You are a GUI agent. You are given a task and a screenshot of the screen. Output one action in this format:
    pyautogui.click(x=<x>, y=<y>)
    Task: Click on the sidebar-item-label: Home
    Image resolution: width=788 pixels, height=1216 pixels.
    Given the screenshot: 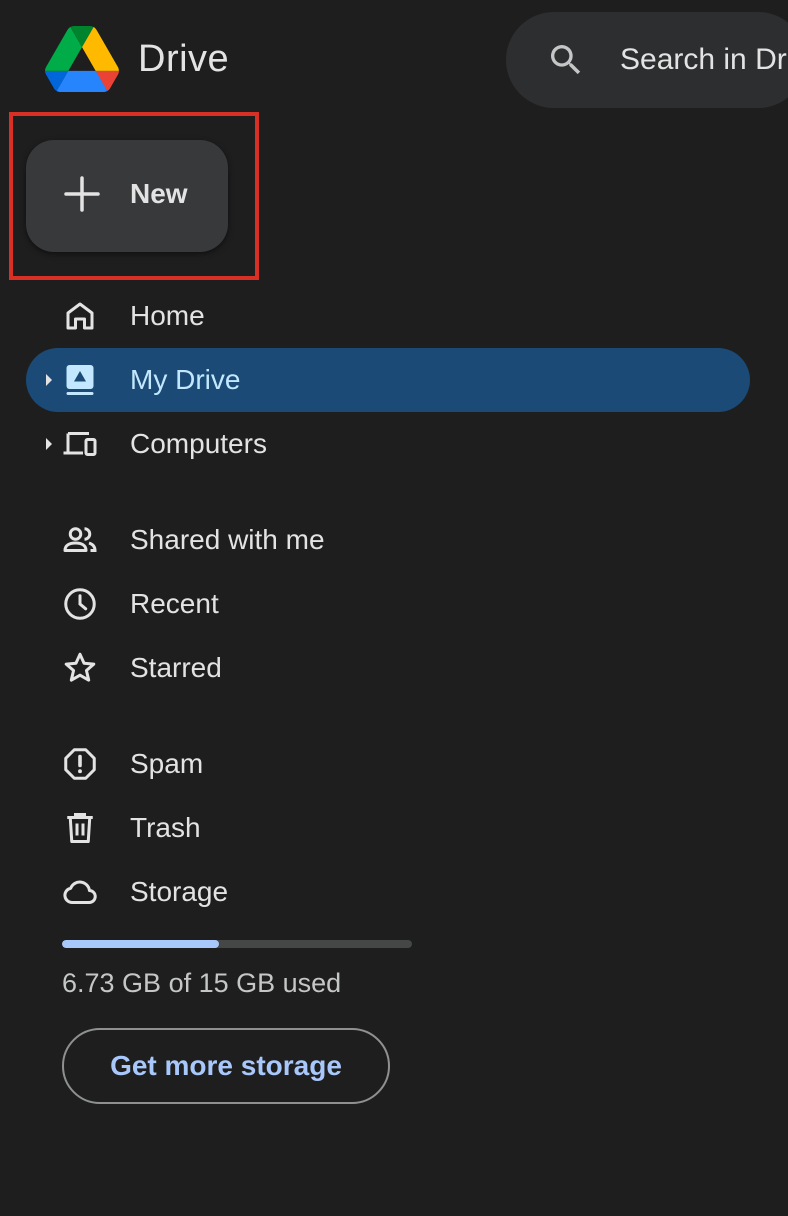 What is the action you would take?
    pyautogui.click(x=167, y=315)
    